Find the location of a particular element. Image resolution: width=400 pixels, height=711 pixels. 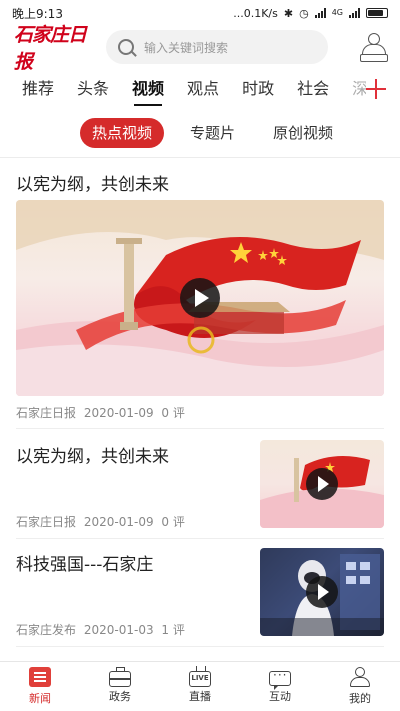

nav-news: 新闻 is located at coordinates (40, 686).